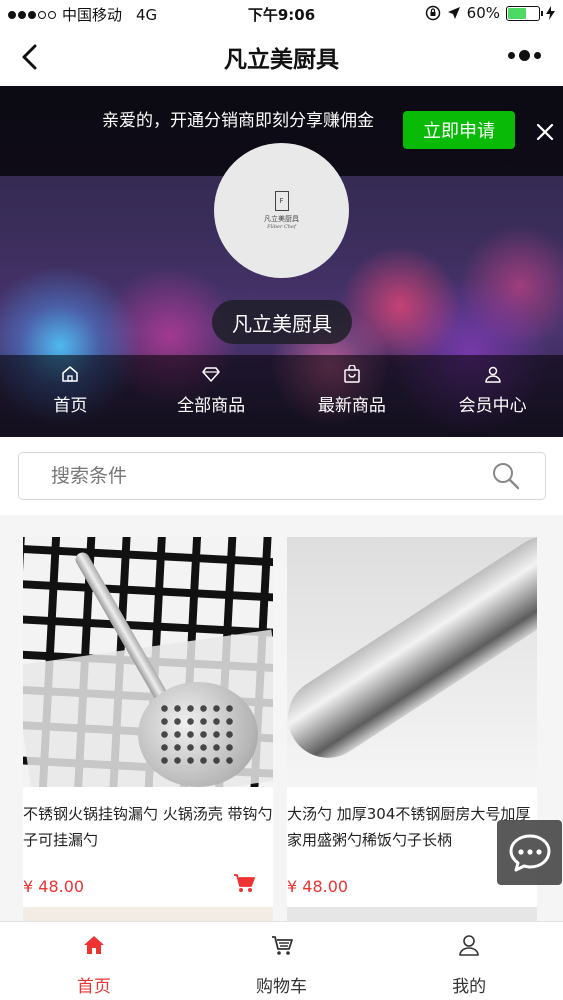  I want to click on search-input, so click(261, 476).